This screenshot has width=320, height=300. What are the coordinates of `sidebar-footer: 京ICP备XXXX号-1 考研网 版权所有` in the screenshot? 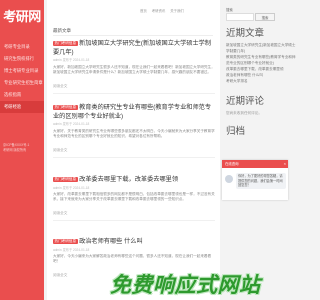 It's located at (23, 148).